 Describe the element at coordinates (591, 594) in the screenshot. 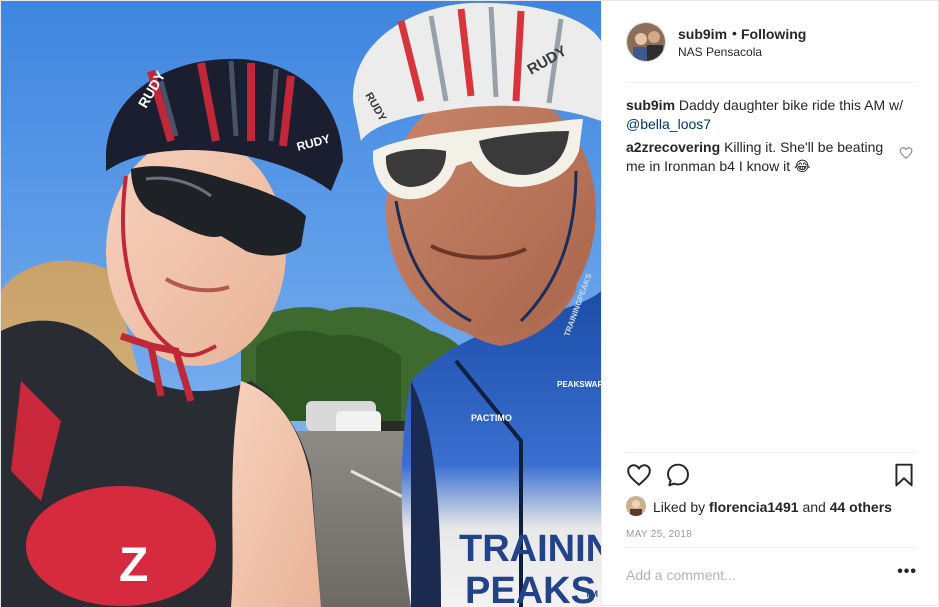

I see `jersey-tm: TM` at that location.